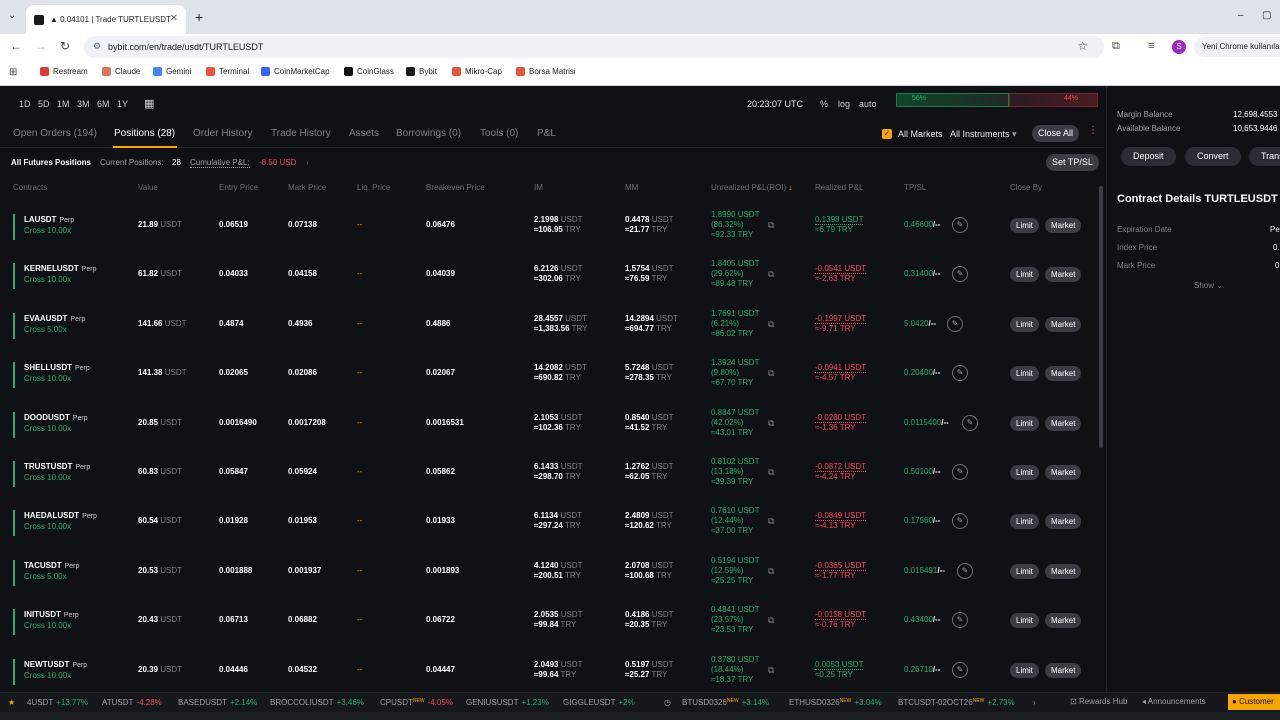 This screenshot has width=1280, height=720. I want to click on maximize-icon: ▢, so click(1266, 15).